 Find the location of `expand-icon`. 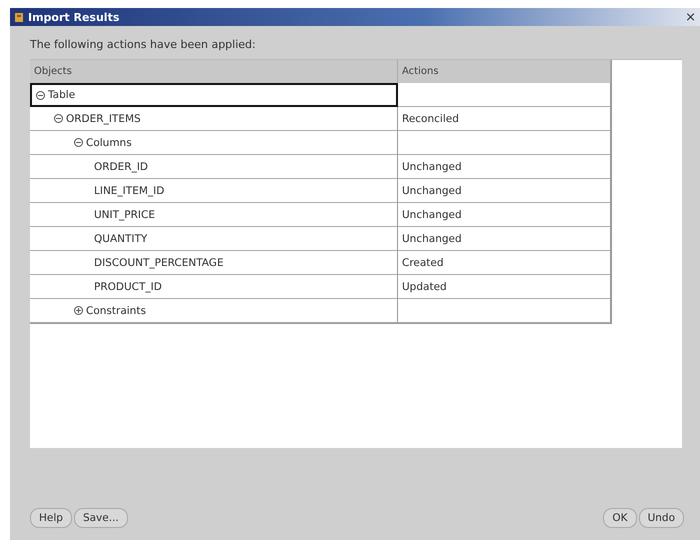

expand-icon is located at coordinates (78, 310).